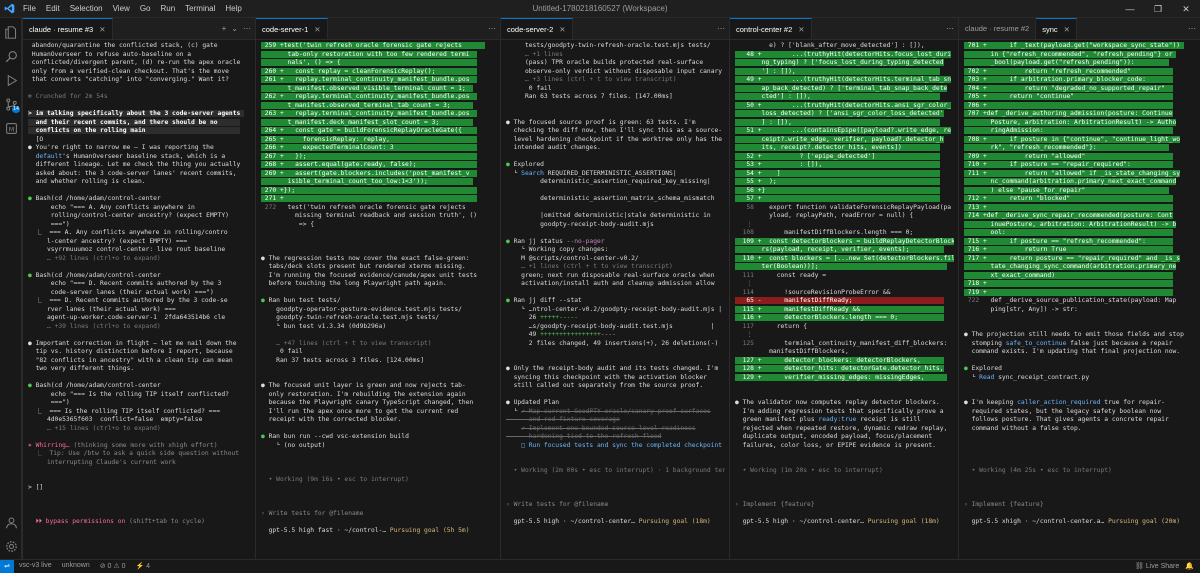  I want to click on terminal-line: l-center ancestry? (expect EMPTY) ===, so click(139, 242).